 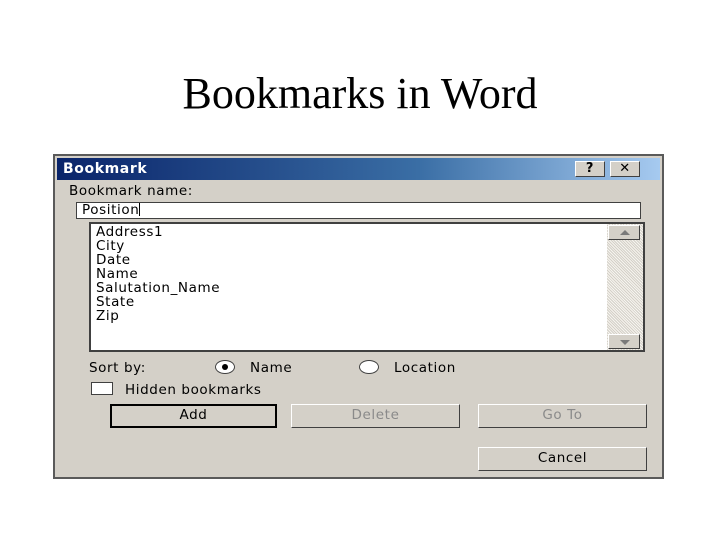 What do you see at coordinates (225, 367) in the screenshot?
I see `sort-name-radio` at bounding box center [225, 367].